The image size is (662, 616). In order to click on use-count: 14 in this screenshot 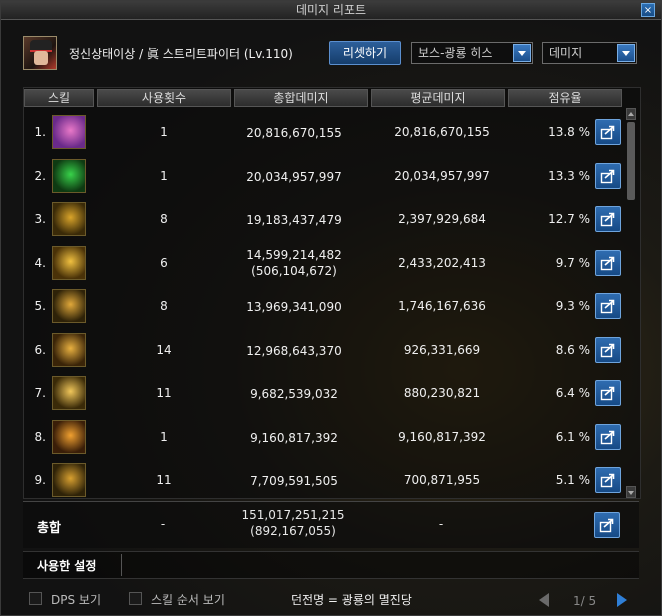, I will do `click(164, 349)`.